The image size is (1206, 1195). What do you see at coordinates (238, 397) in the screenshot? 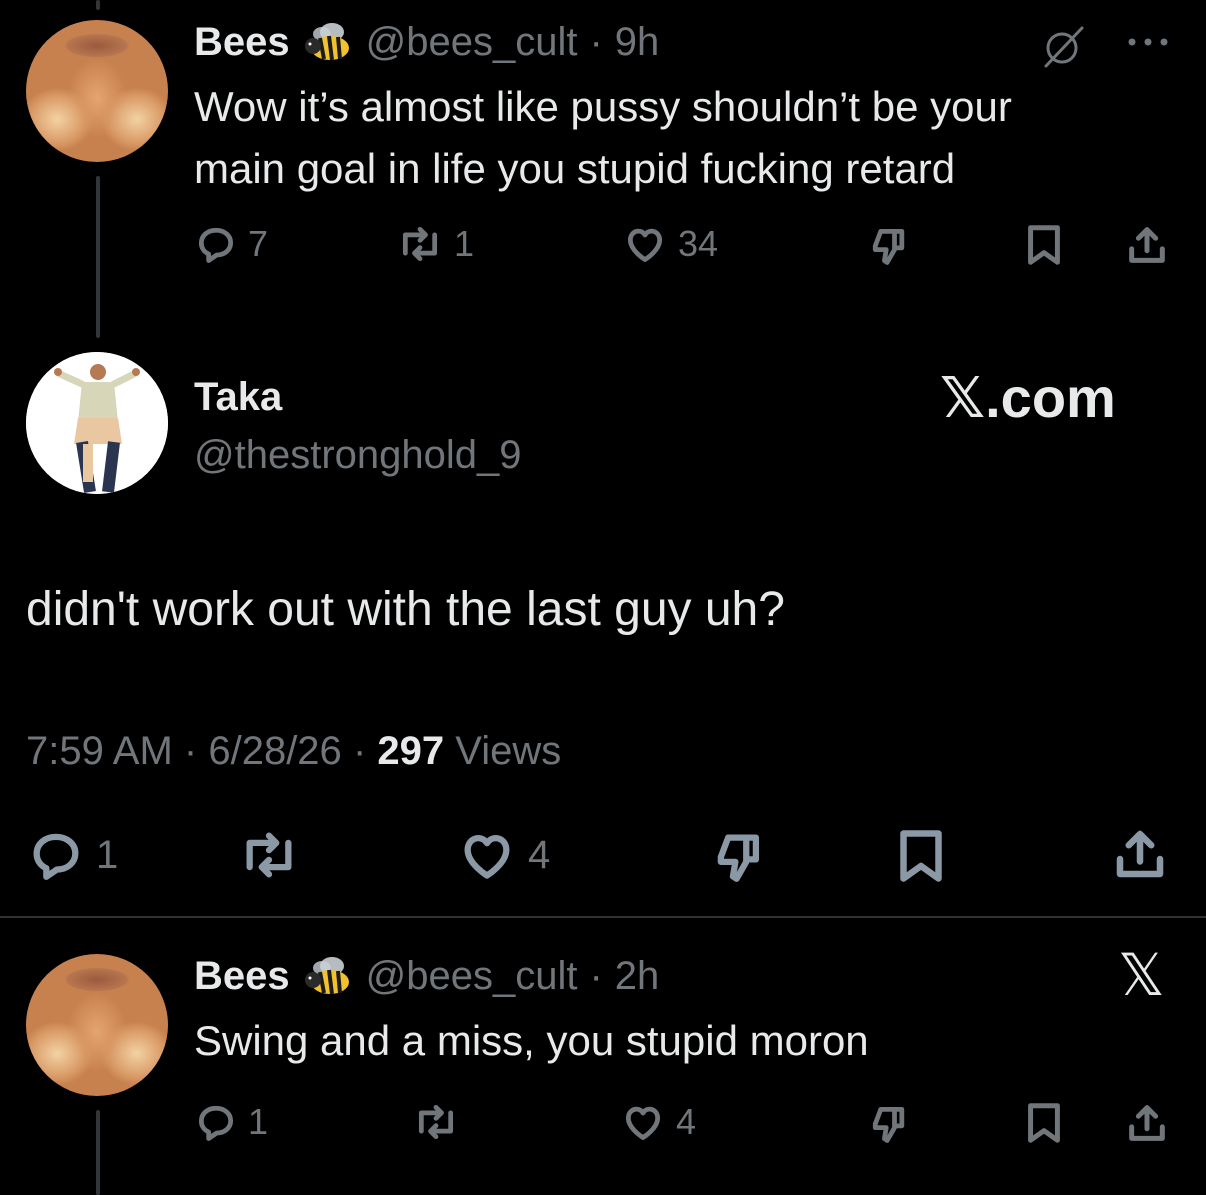
I see `display-name: Taka` at bounding box center [238, 397].